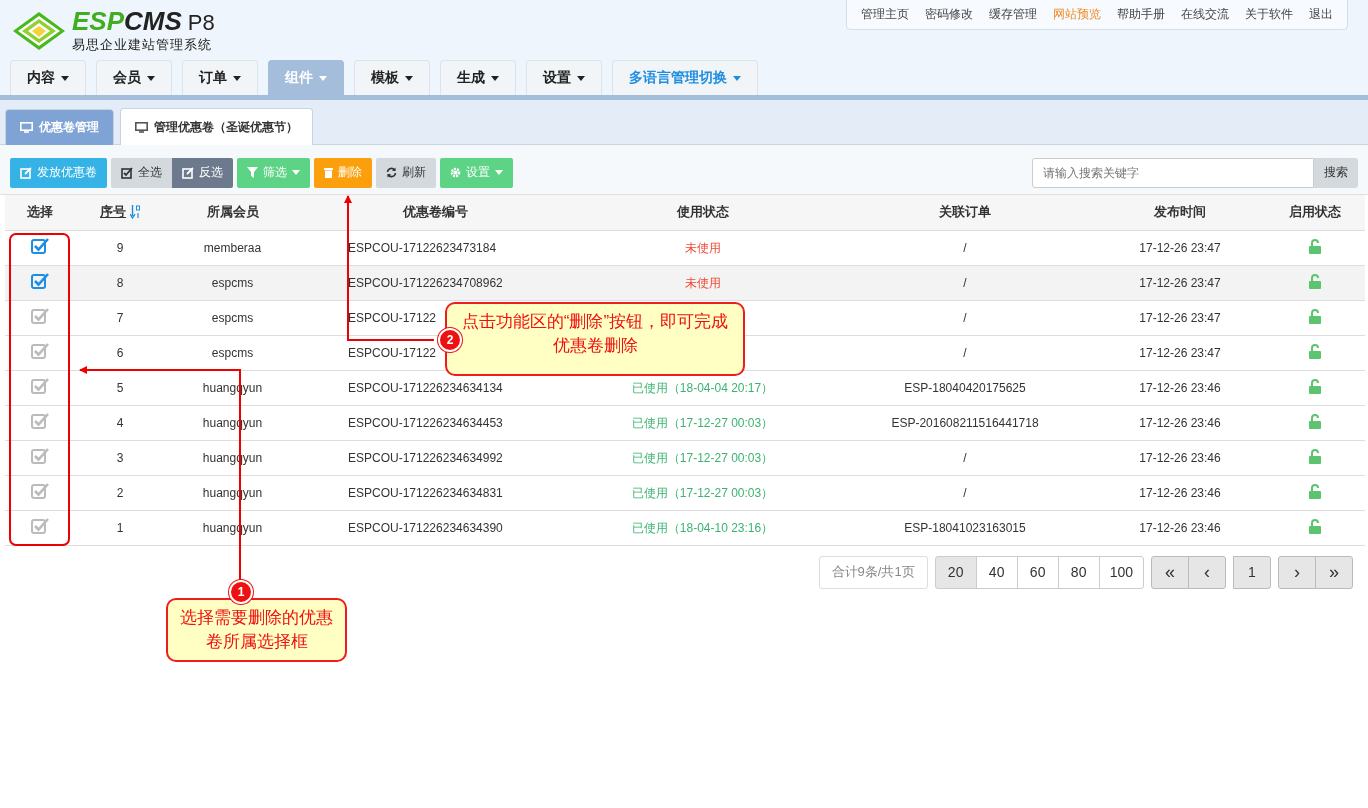 Image resolution: width=1368 pixels, height=808 pixels. I want to click on page-size-button: 100, so click(1121, 572).